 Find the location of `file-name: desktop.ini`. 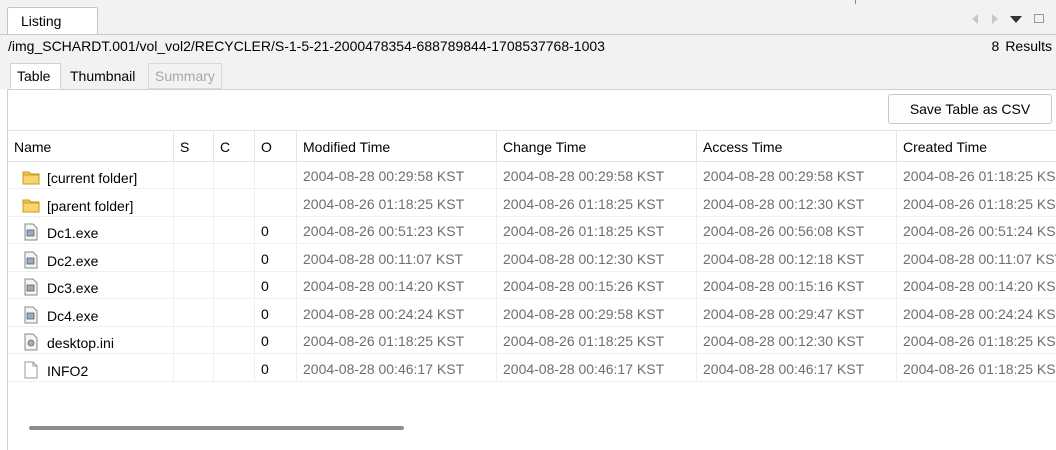

file-name: desktop.ini is located at coordinates (80, 343).